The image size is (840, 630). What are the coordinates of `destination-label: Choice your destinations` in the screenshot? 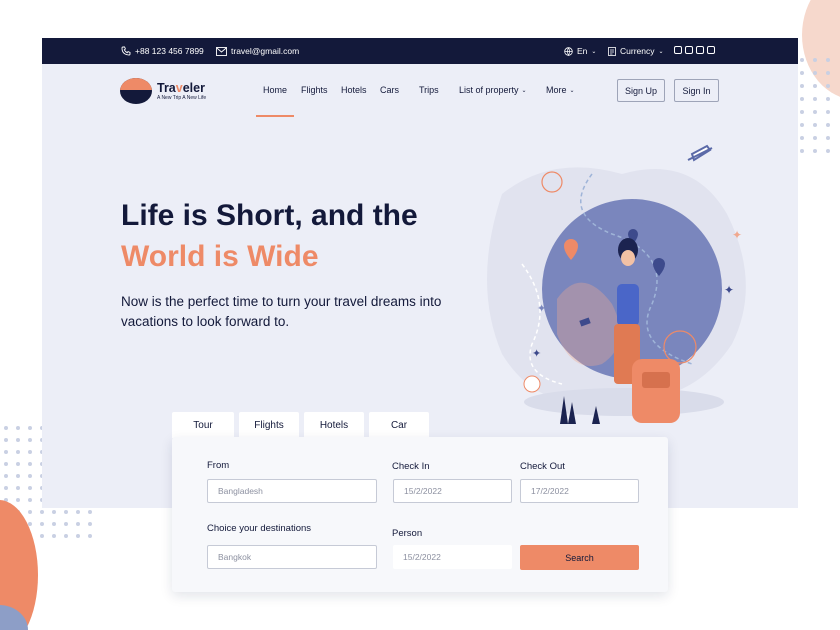 It's located at (259, 528).